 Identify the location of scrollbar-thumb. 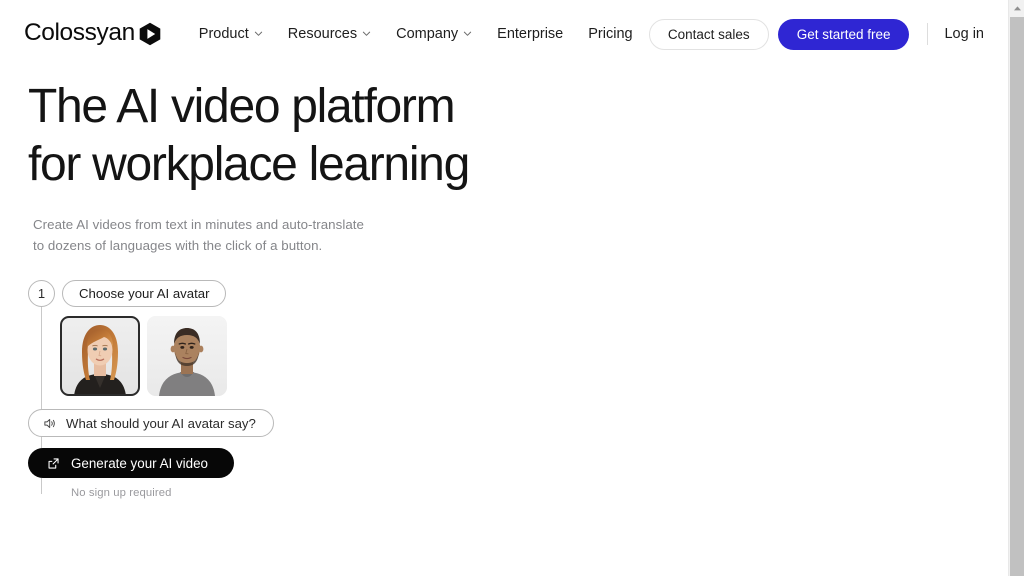
(1017, 296).